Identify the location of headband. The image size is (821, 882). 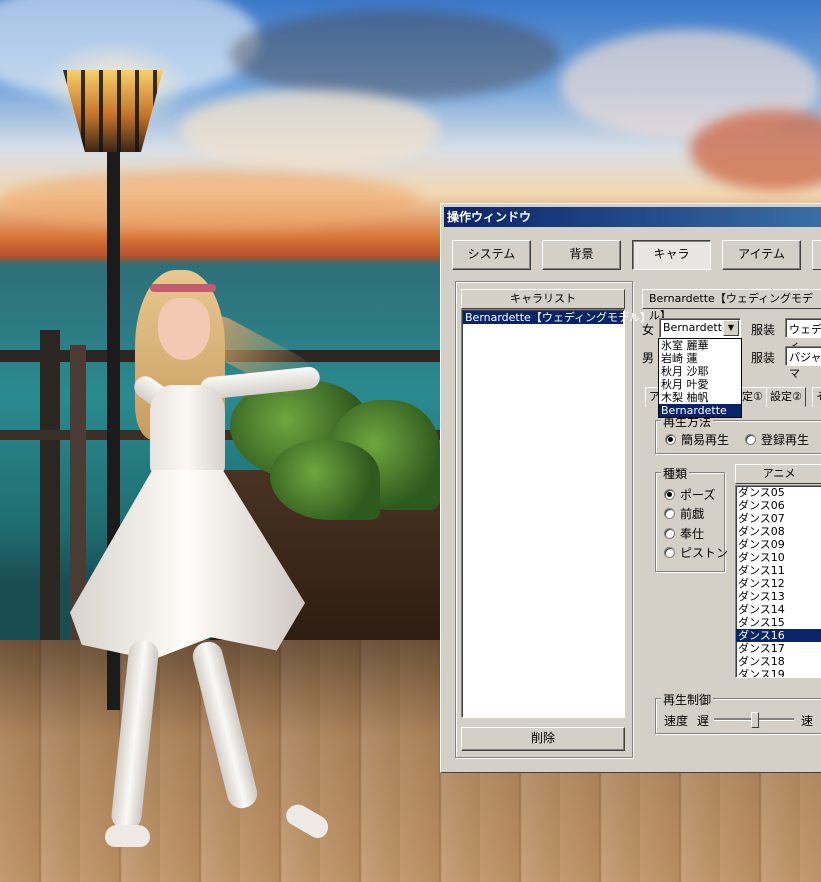
(183, 288).